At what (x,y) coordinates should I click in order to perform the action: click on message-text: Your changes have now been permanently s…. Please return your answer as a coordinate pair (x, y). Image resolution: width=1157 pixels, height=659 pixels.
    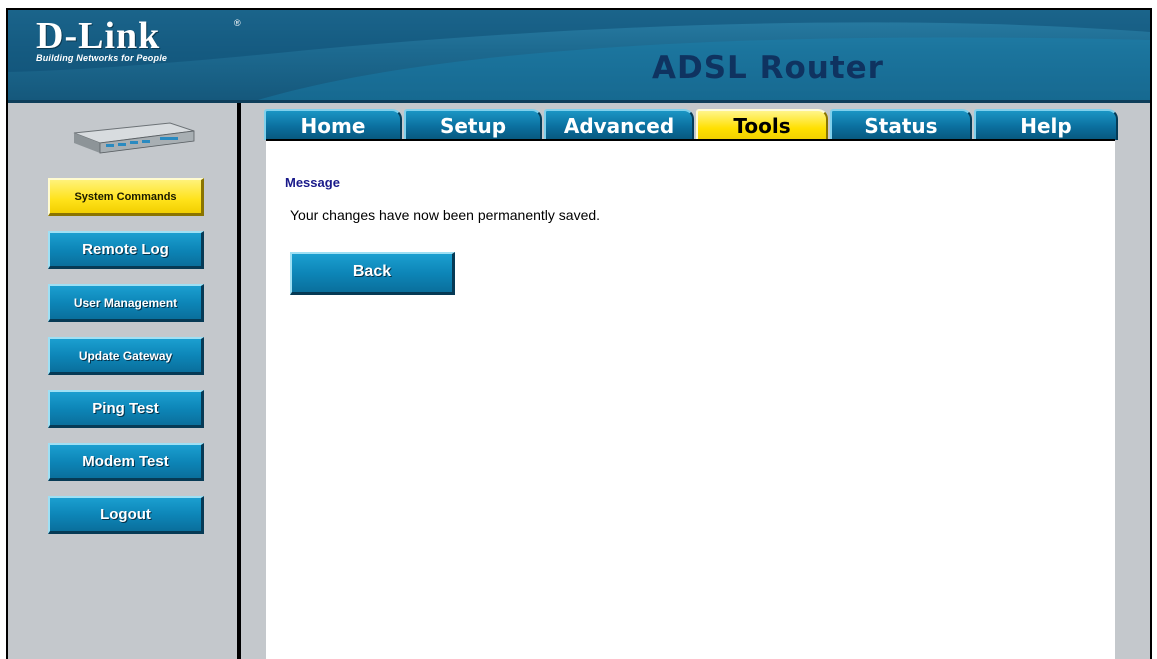
    Looking at the image, I should click on (445, 215).